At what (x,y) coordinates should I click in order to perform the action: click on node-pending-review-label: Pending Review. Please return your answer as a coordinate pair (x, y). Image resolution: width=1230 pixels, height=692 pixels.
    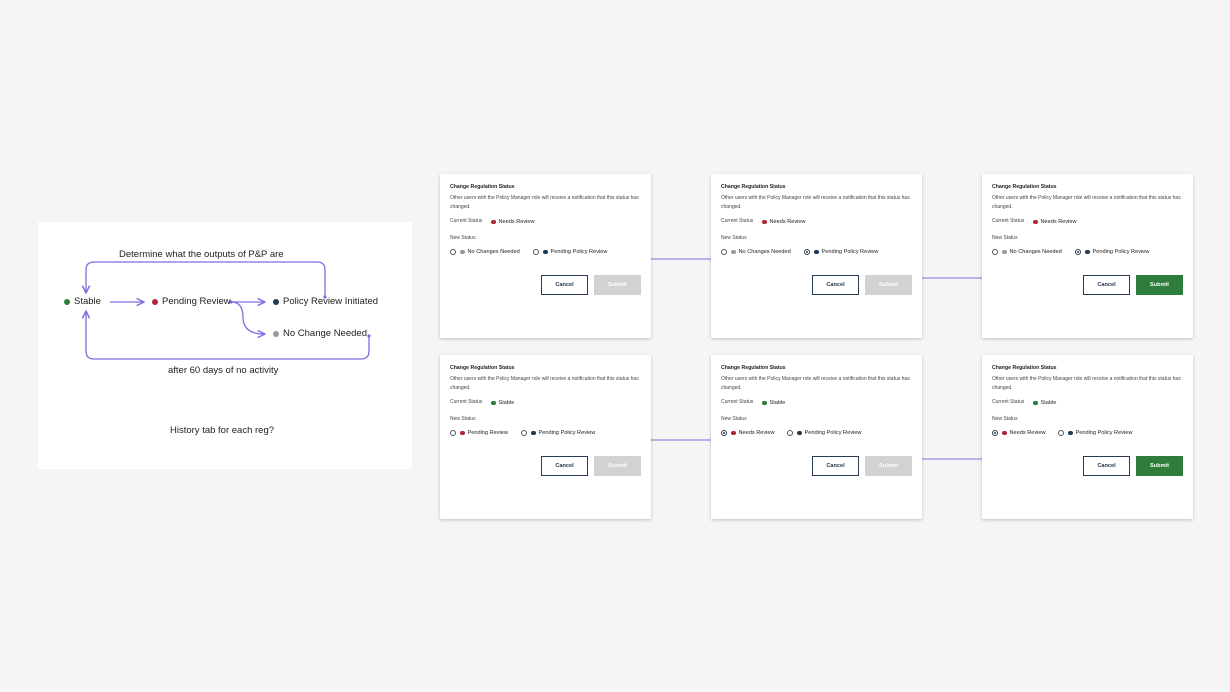
    Looking at the image, I should click on (196, 301).